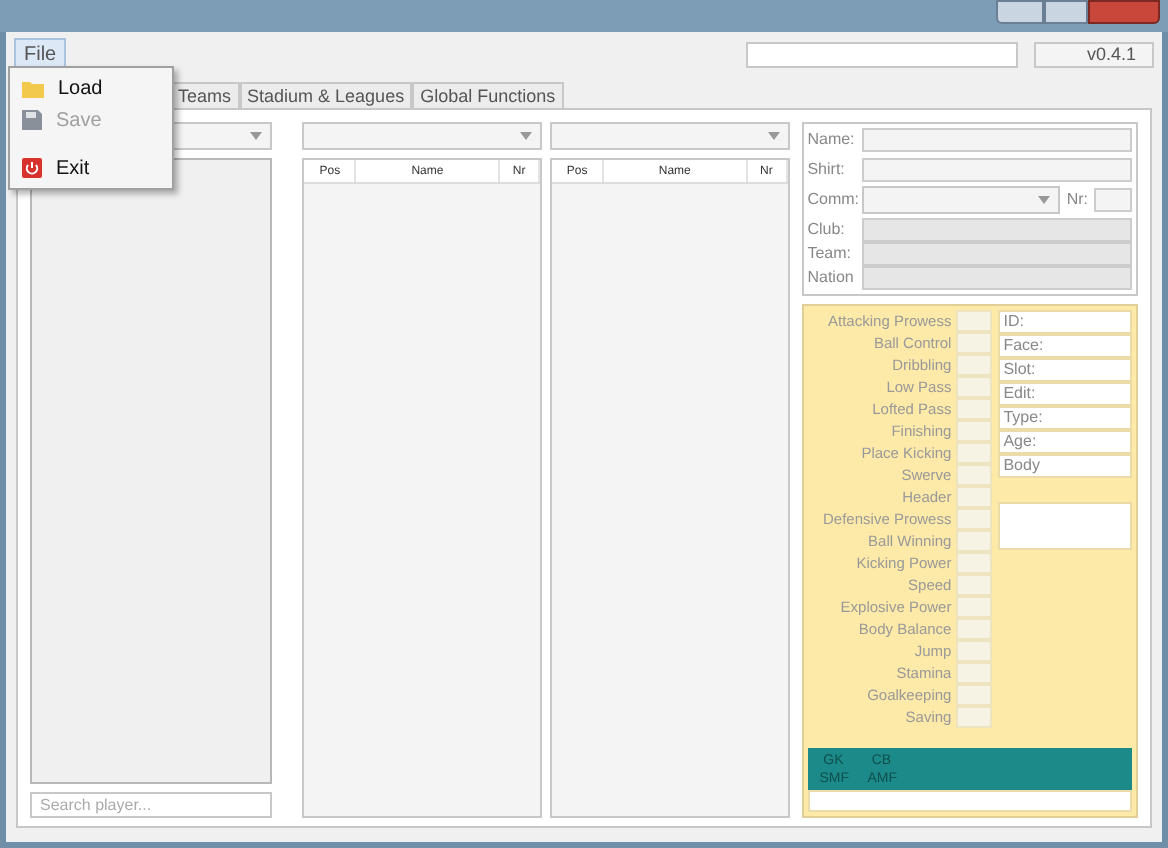  Describe the element at coordinates (205, 95) in the screenshot. I see `tab: Teams` at that location.